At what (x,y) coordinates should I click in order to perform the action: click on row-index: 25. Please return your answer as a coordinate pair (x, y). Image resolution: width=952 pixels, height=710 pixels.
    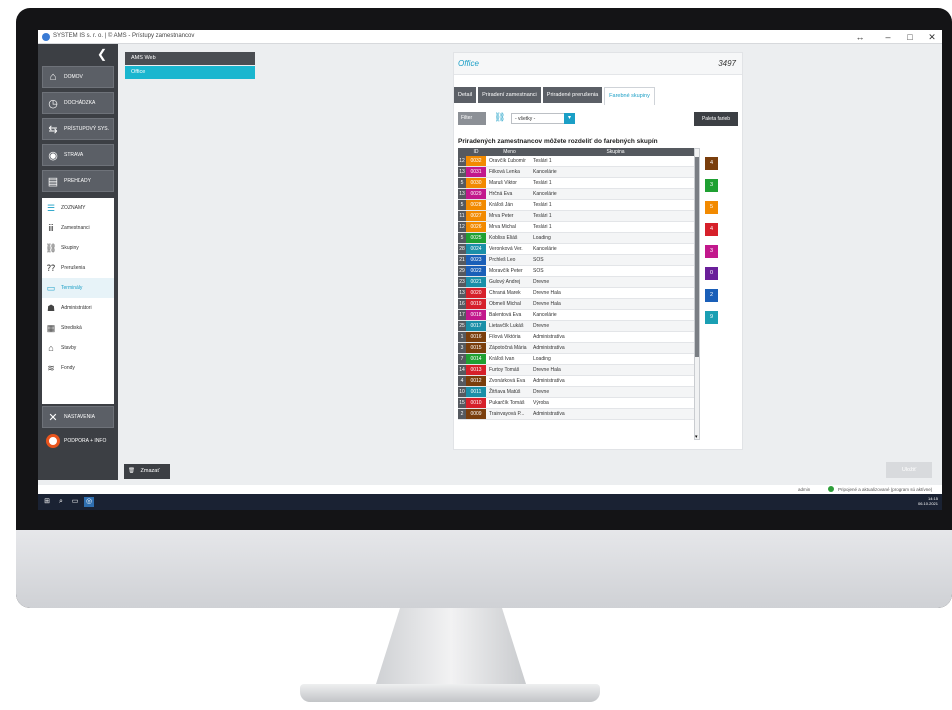
    Looking at the image, I should click on (462, 326).